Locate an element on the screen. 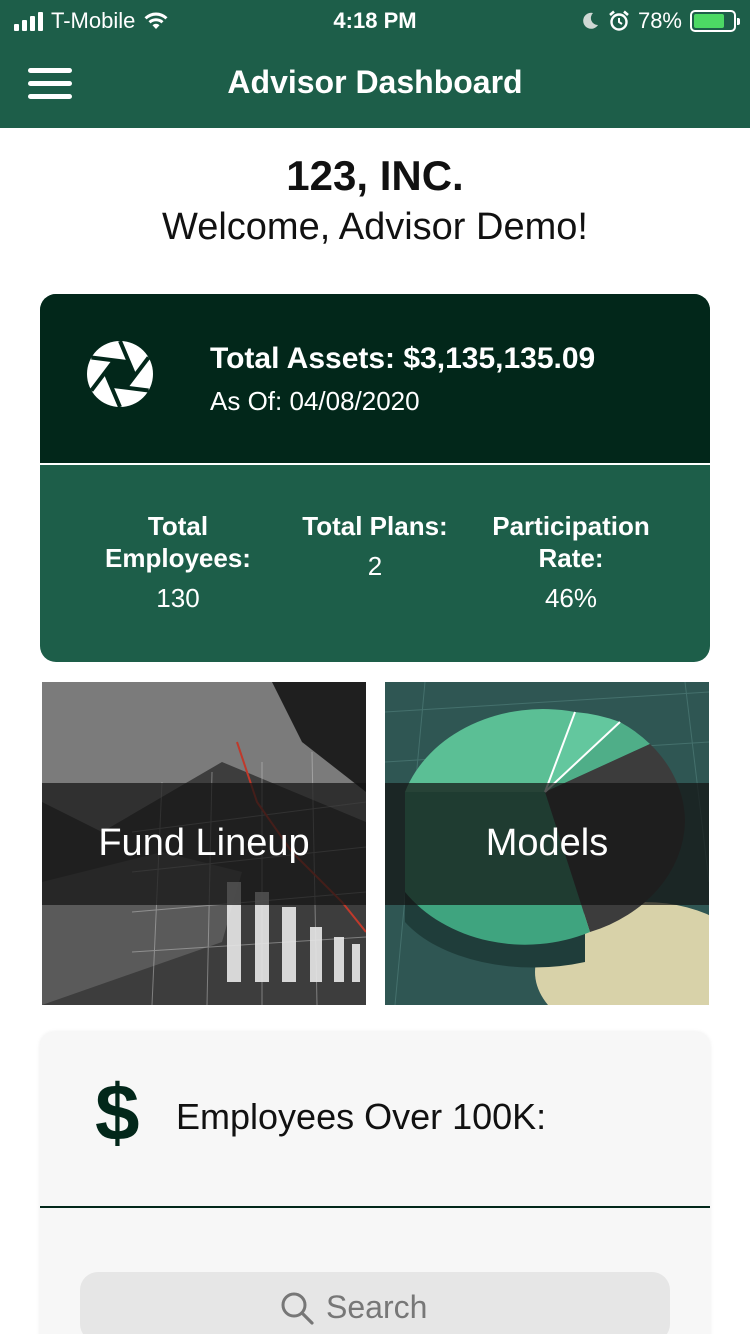 This screenshot has height=1334, width=750. page-title: Advisor Dashboard is located at coordinates (375, 82).